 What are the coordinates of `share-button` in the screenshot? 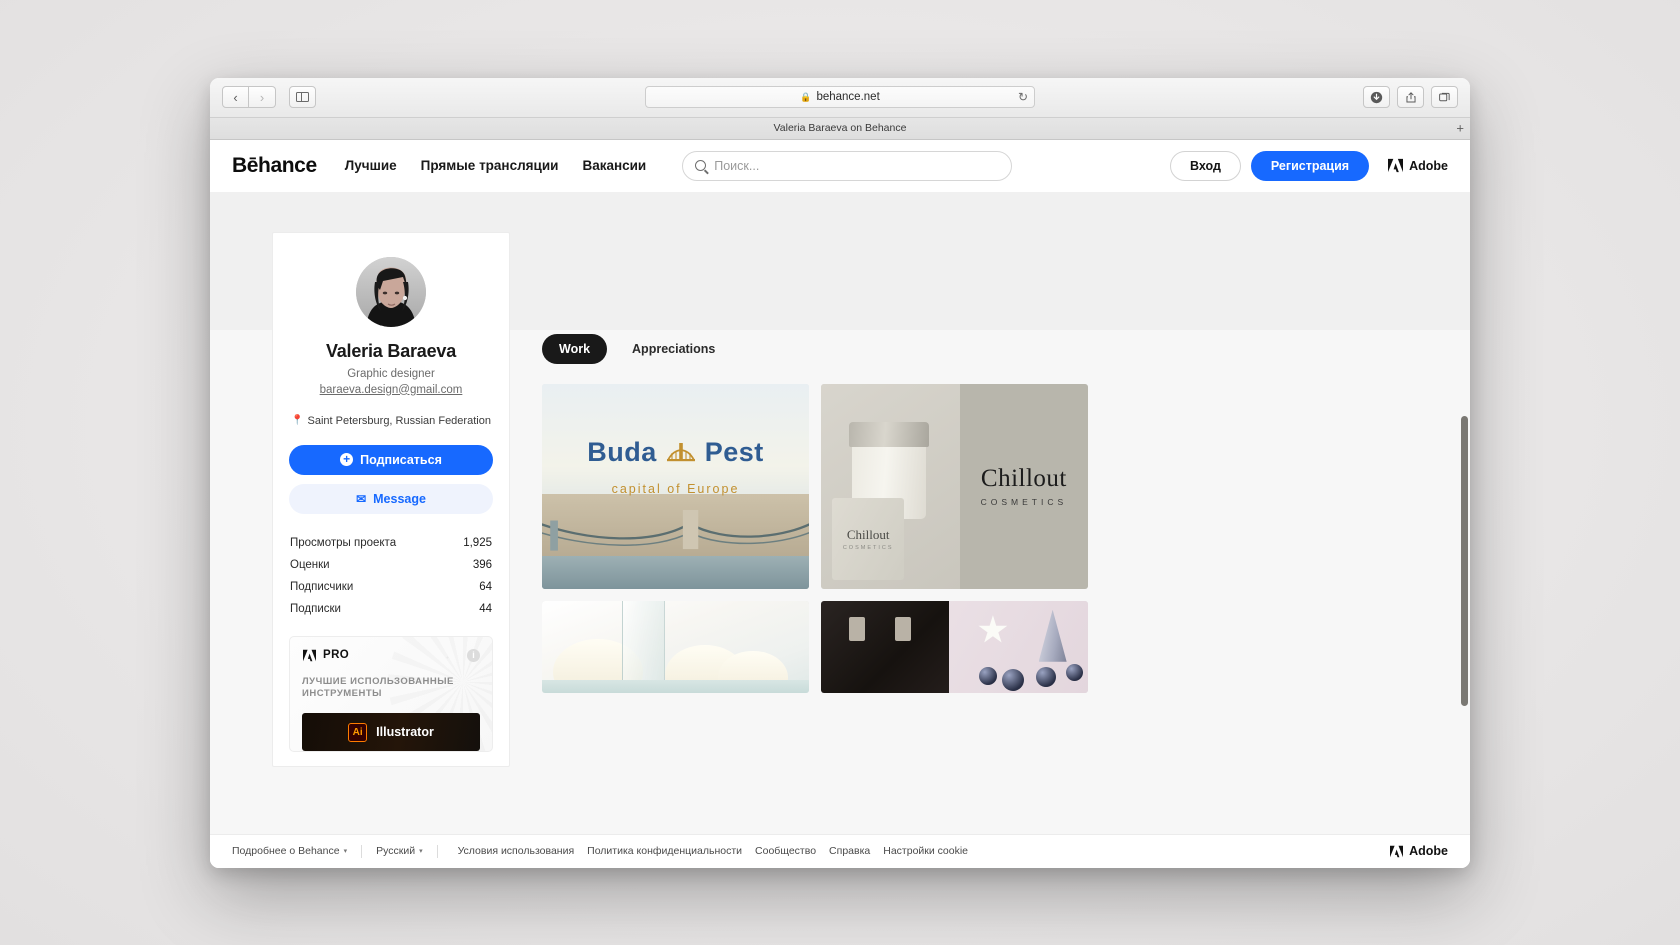 It's located at (1410, 97).